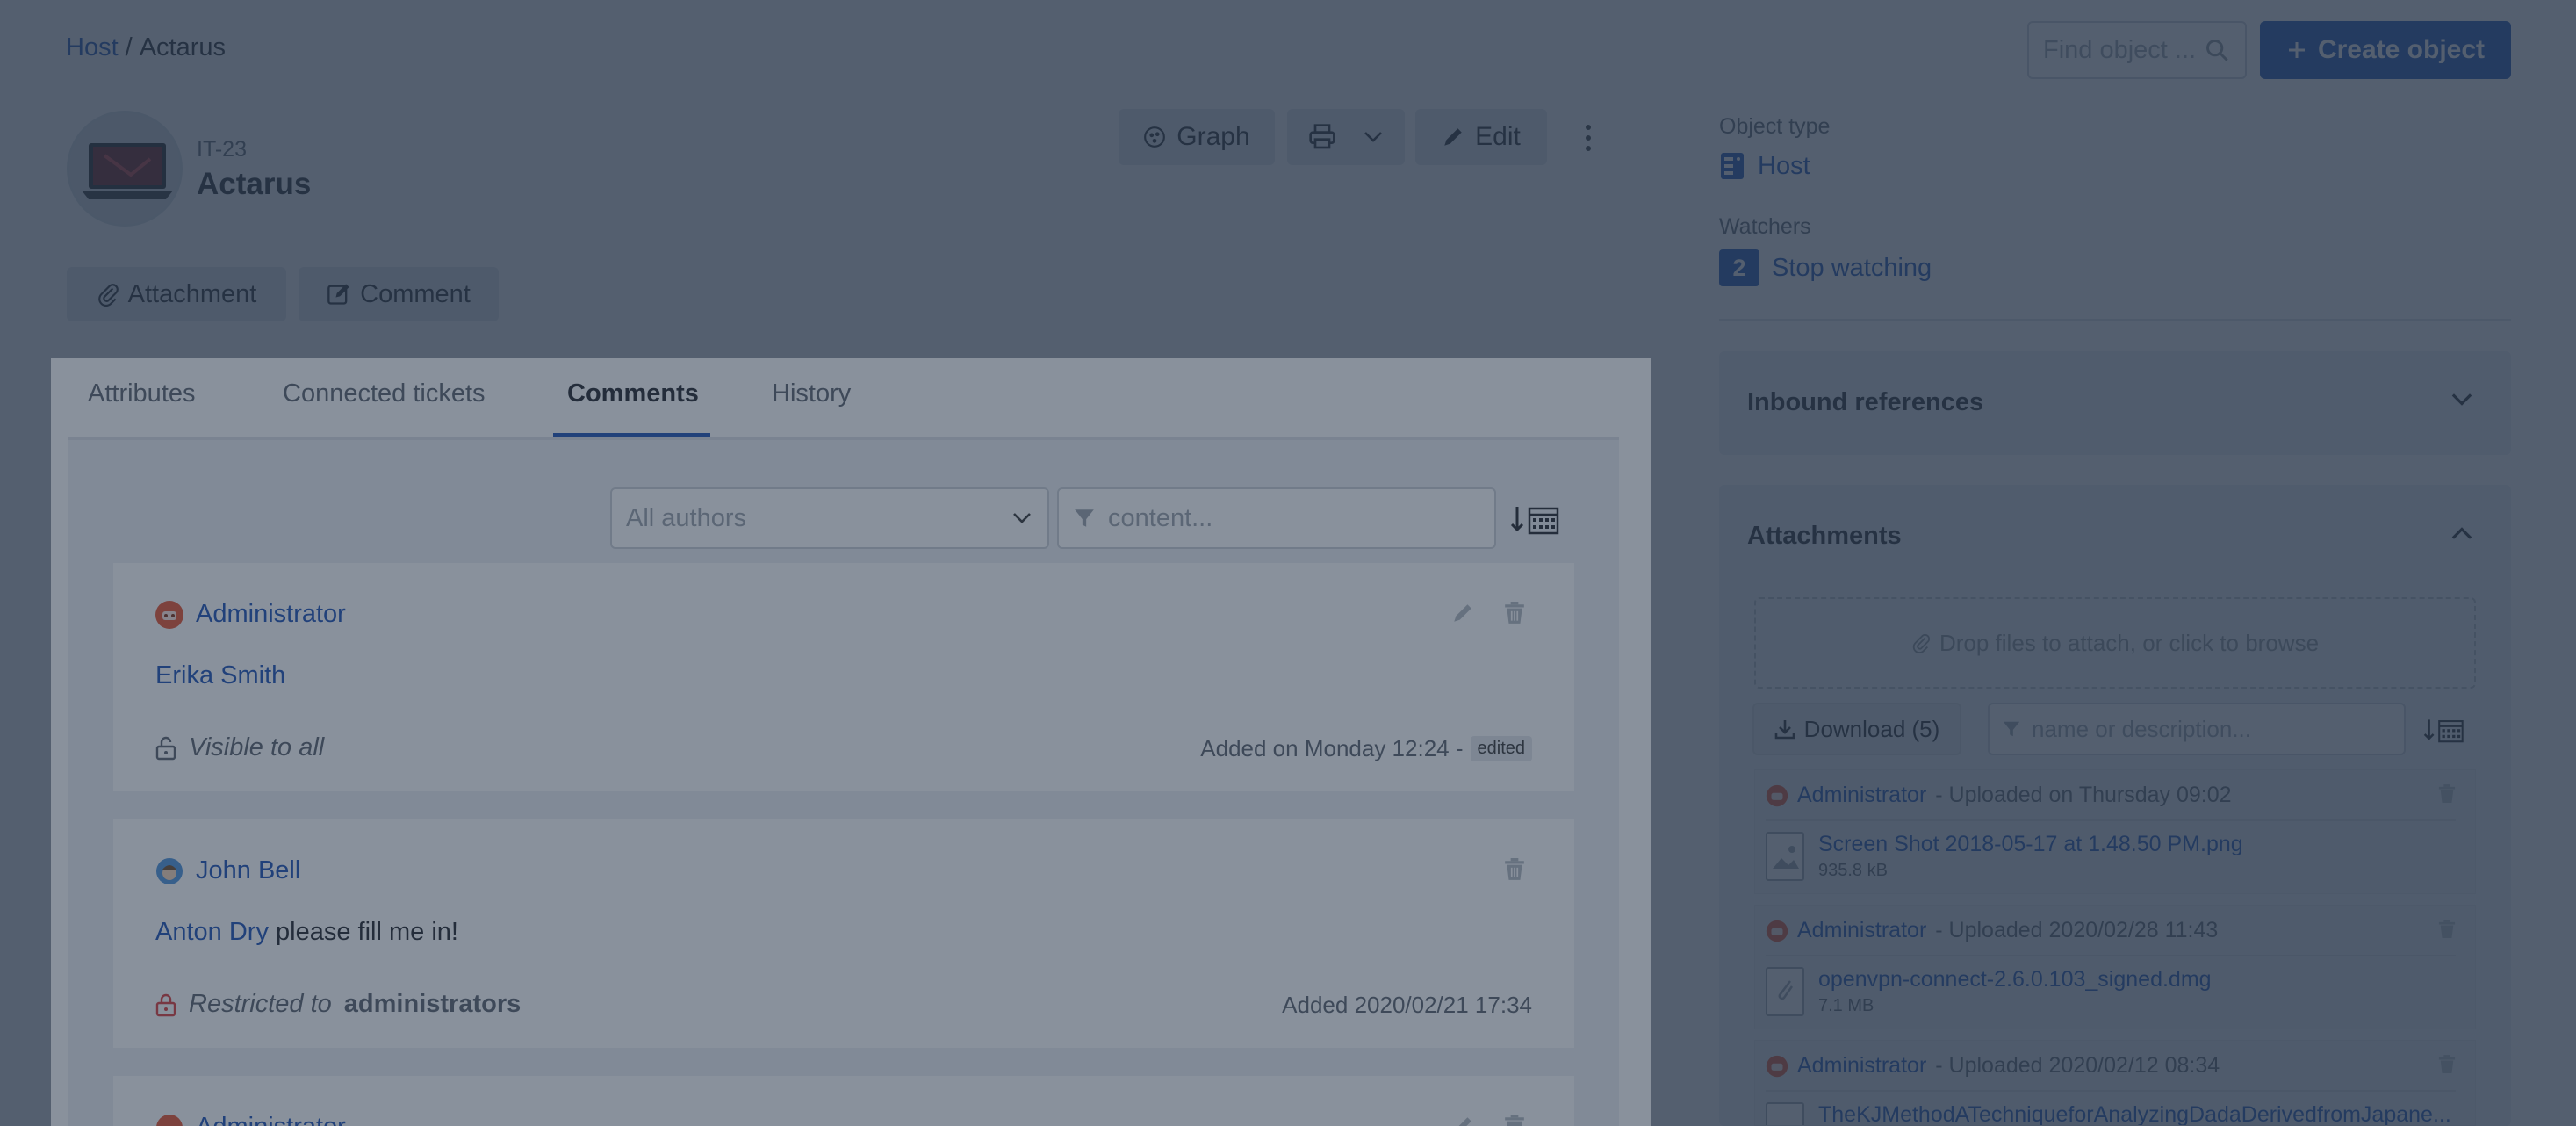 The height and width of the screenshot is (1126, 2576). What do you see at coordinates (1824, 536) in the screenshot?
I see `attachments-title: Attachments` at bounding box center [1824, 536].